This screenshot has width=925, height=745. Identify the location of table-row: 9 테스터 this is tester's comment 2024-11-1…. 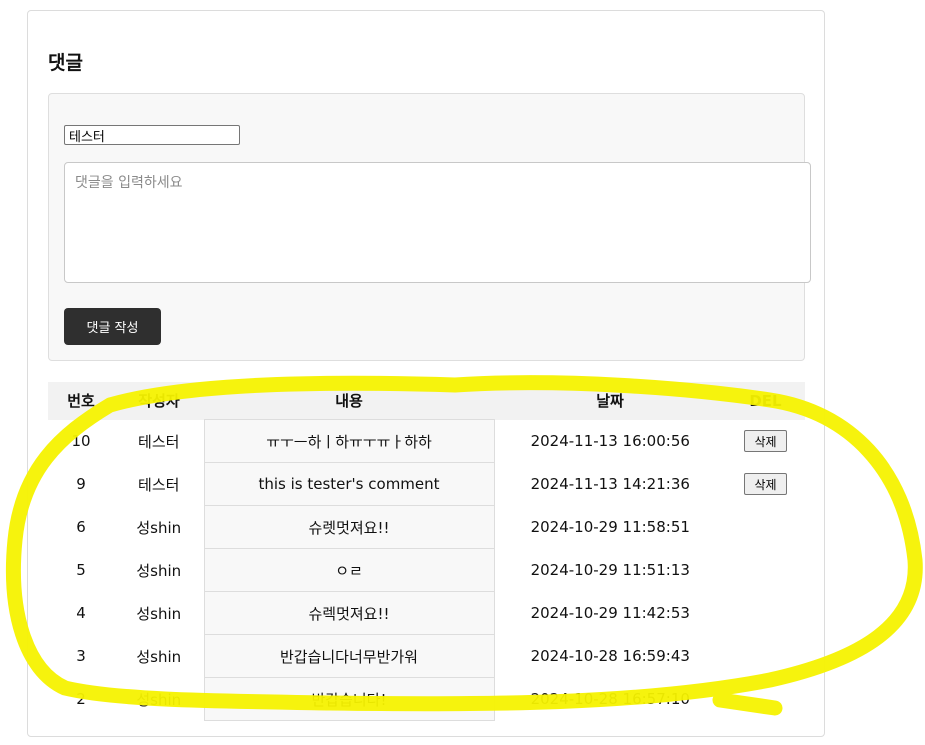
(426, 484).